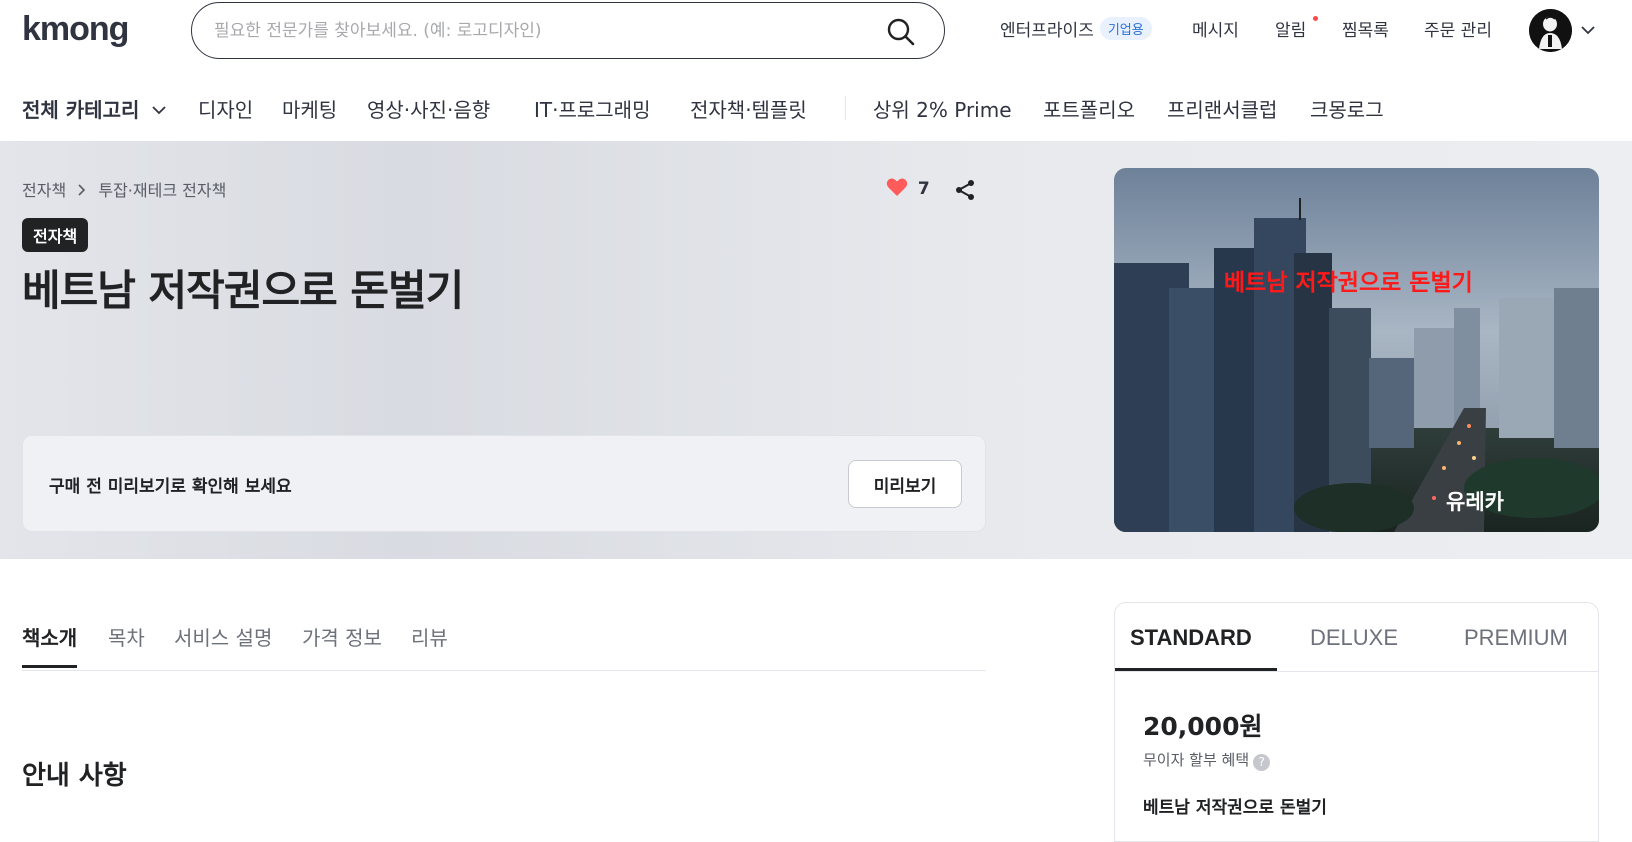  What do you see at coordinates (82, 190) in the screenshot?
I see `chevron-right-icon` at bounding box center [82, 190].